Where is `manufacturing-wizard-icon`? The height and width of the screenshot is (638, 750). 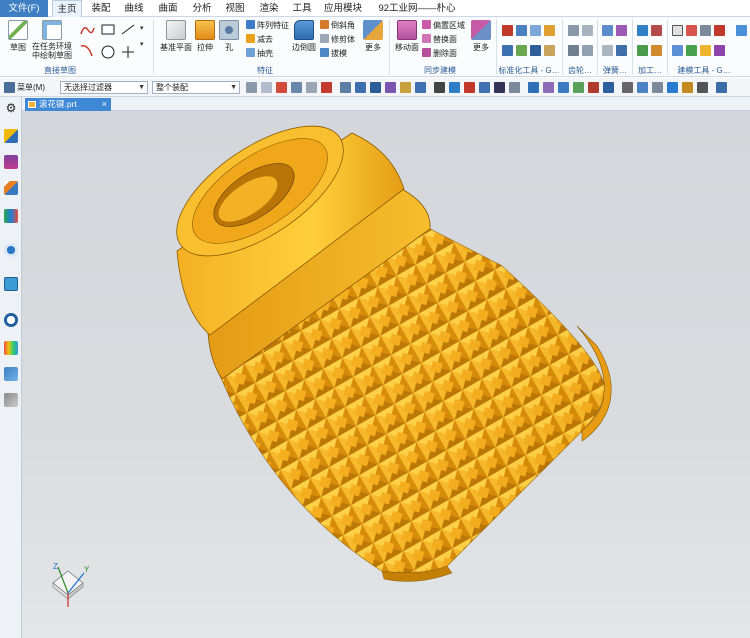 manufacturing-wizard-icon is located at coordinates (11, 374).